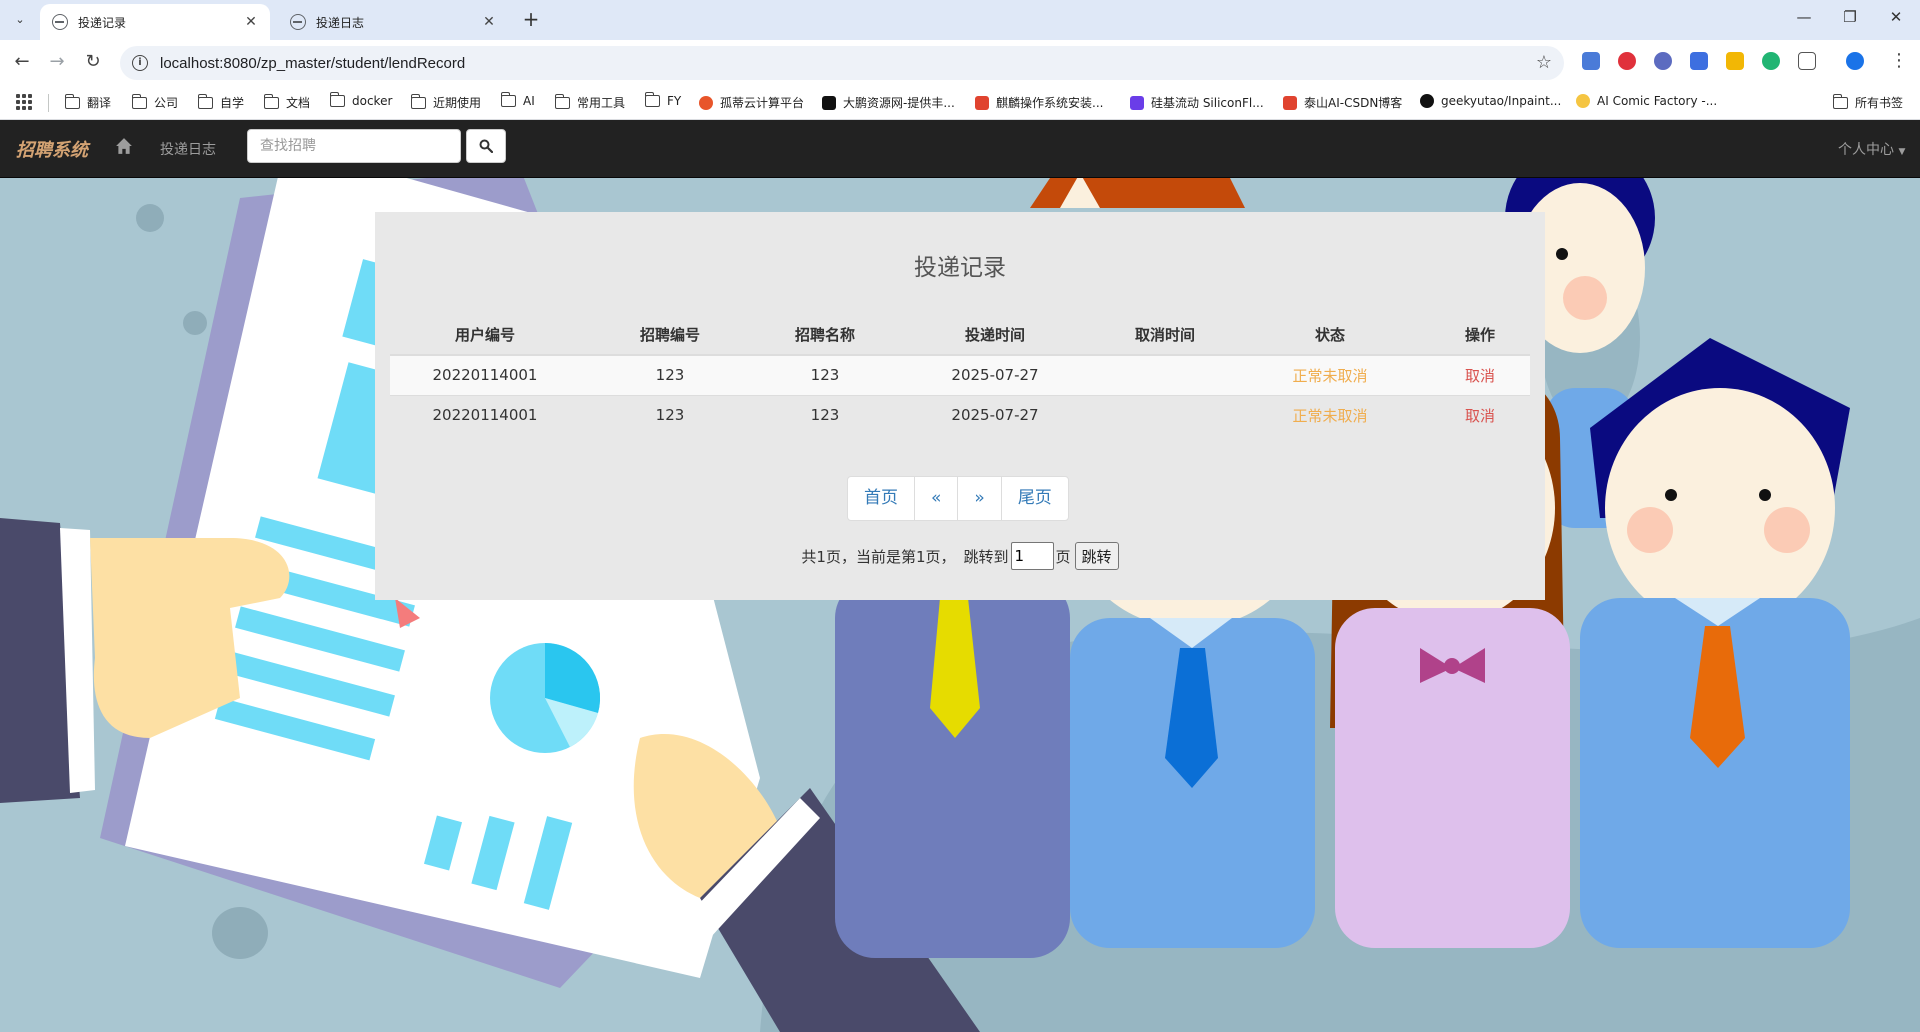 This screenshot has width=1920, height=1032. Describe the element at coordinates (1034, 498) in the screenshot. I see `last-page-button: 尾页` at that location.